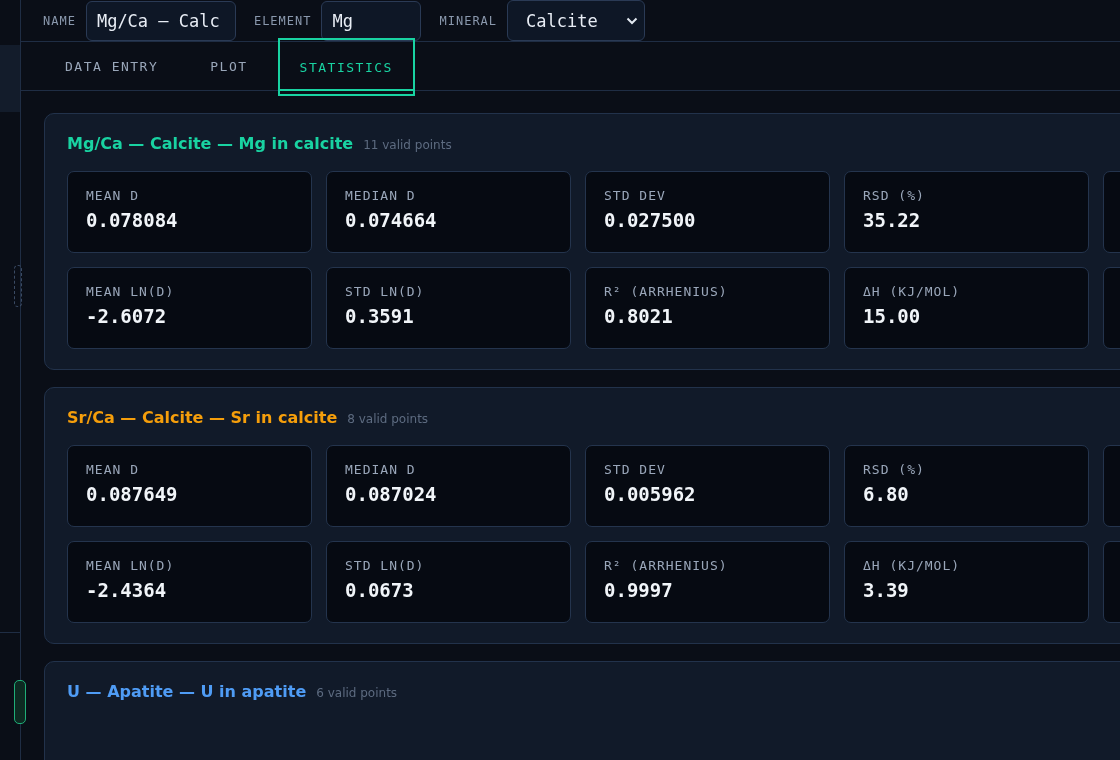 This screenshot has width=1120, height=760. What do you see at coordinates (388, 419) in the screenshot?
I see `point-count: 8 valid points` at bounding box center [388, 419].